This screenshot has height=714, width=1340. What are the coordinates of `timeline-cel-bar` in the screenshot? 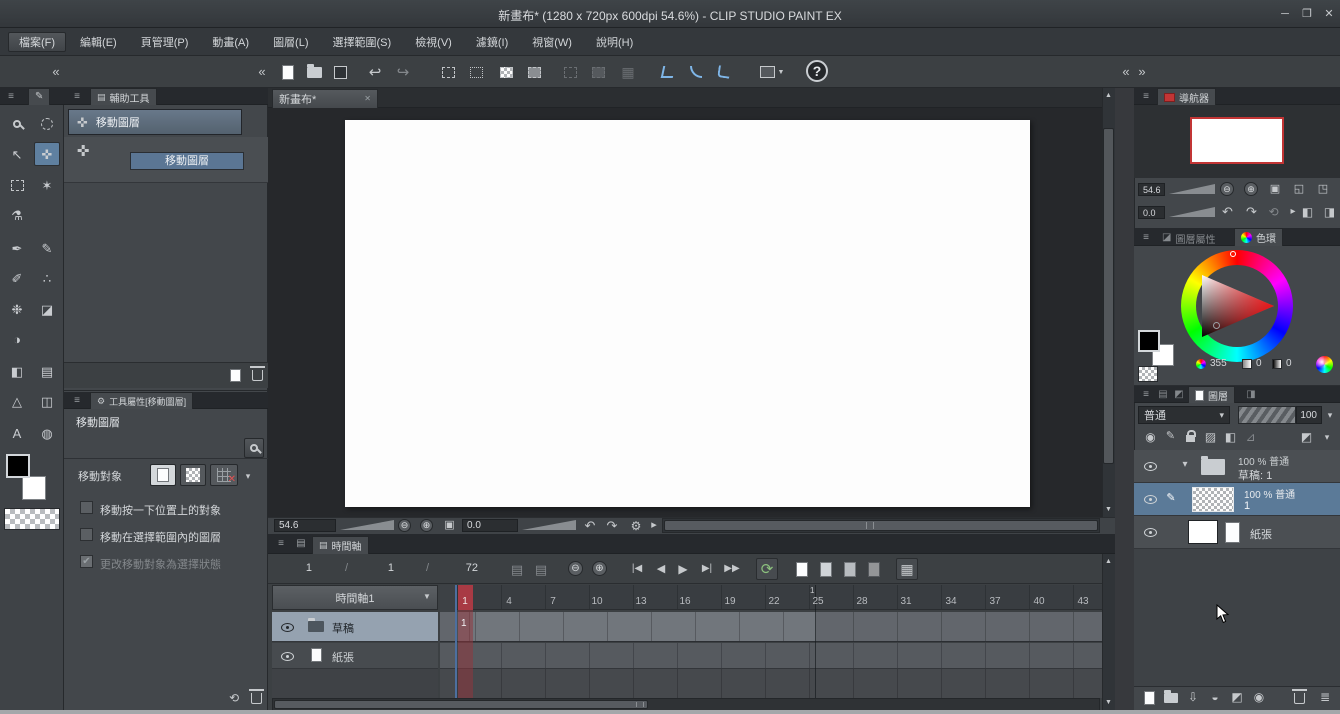 It's located at (637, 626).